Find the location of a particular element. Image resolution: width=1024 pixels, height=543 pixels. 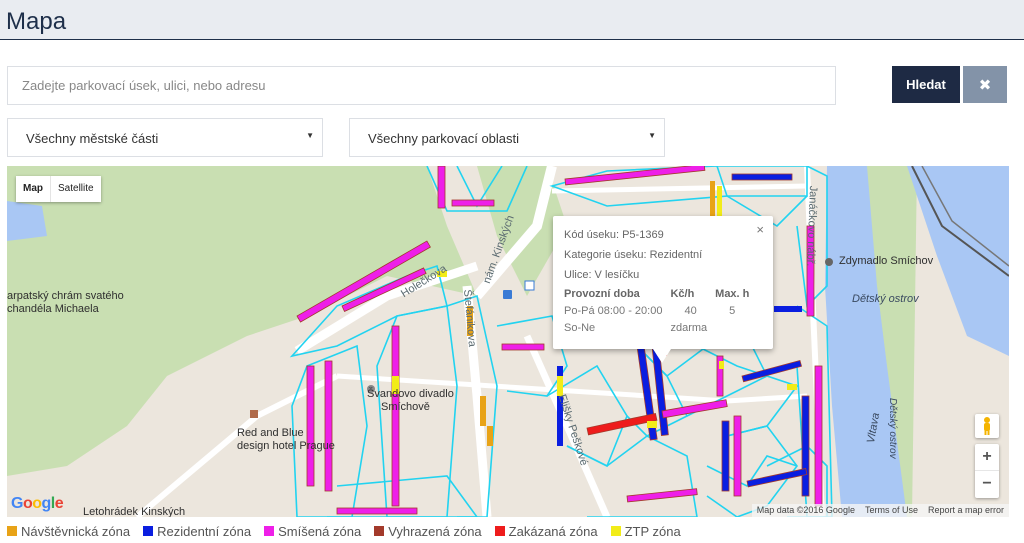

map-label-chram: arpatský chrám svatého chandéla Michaela is located at coordinates (65, 302).